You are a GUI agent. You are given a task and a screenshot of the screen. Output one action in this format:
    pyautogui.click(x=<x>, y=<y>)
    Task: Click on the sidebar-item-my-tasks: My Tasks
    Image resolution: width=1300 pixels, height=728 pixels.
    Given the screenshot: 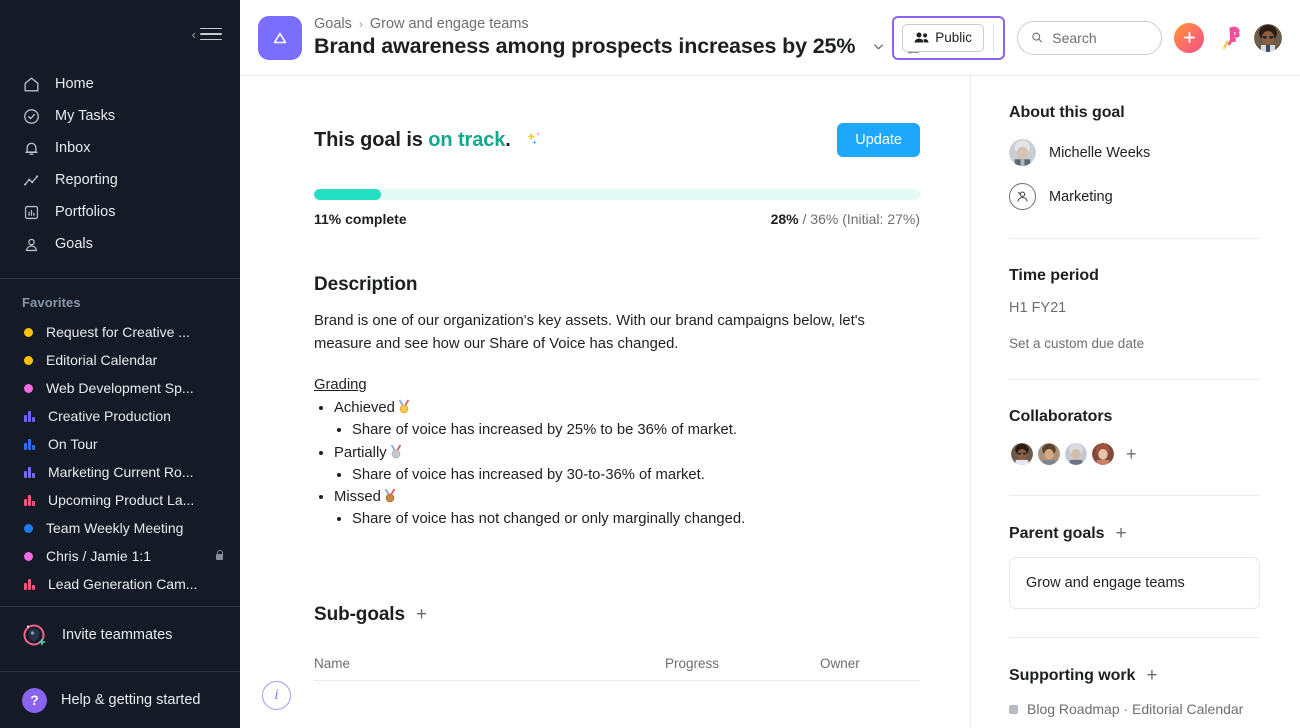 What is the action you would take?
    pyautogui.click(x=120, y=116)
    